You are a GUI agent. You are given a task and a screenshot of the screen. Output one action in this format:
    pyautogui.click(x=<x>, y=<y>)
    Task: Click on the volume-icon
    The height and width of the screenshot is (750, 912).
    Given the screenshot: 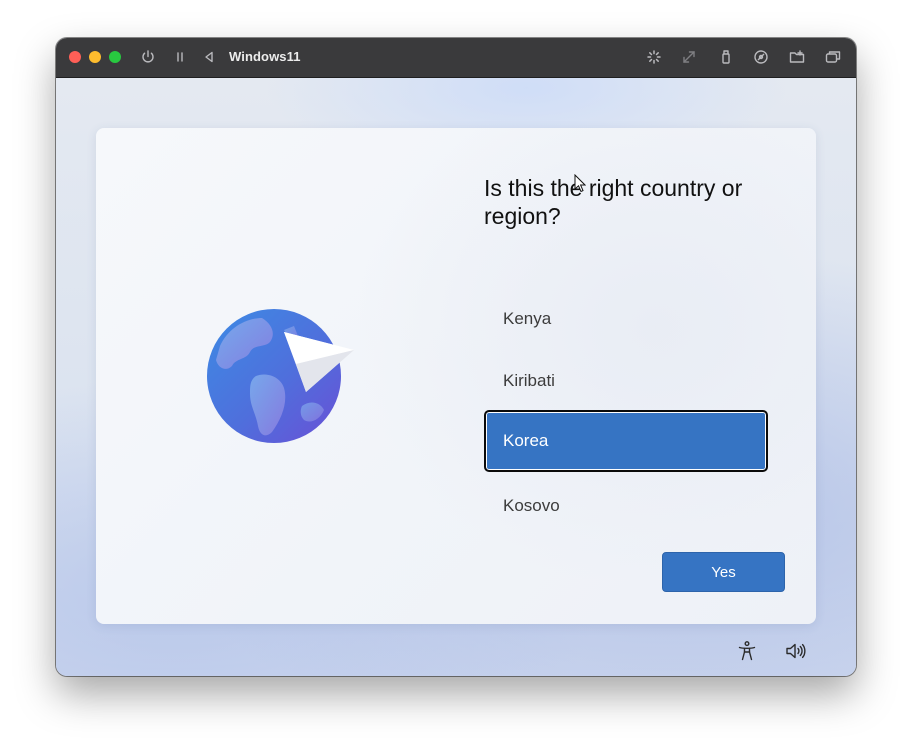 What is the action you would take?
    pyautogui.click(x=795, y=651)
    